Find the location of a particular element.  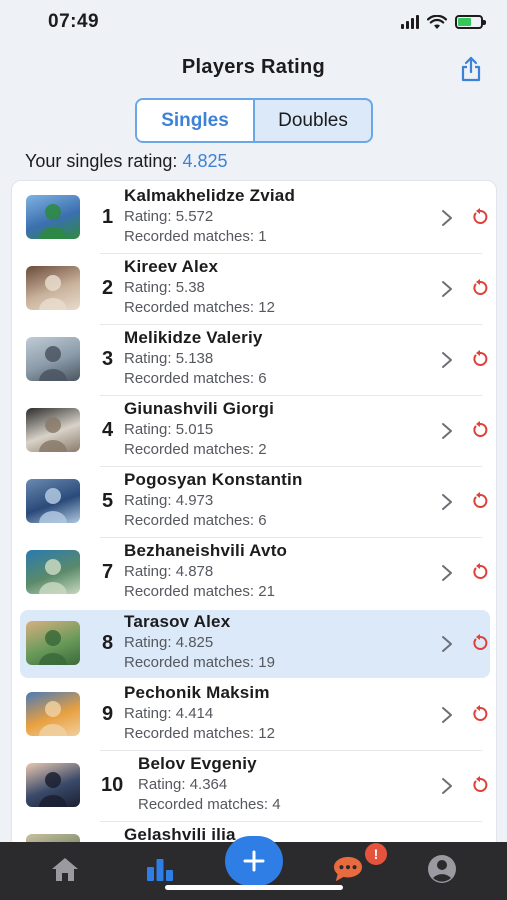

rating-type-segmented-control: Singles Doubles is located at coordinates (254, 120).